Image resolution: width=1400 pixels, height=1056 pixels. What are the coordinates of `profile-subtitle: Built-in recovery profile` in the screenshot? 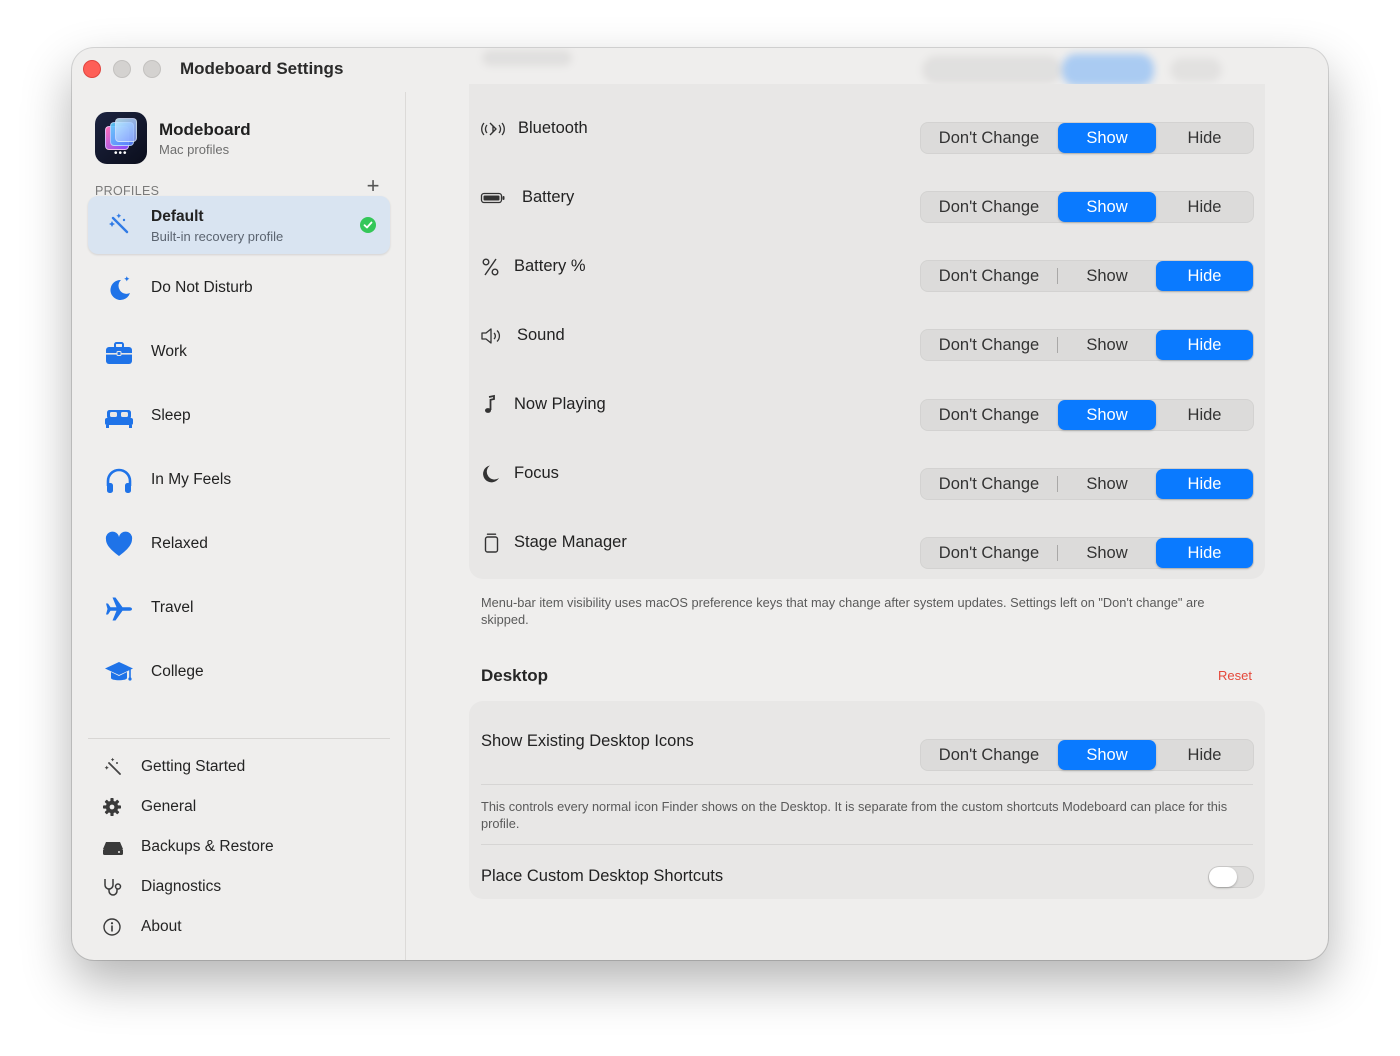 It's located at (217, 236).